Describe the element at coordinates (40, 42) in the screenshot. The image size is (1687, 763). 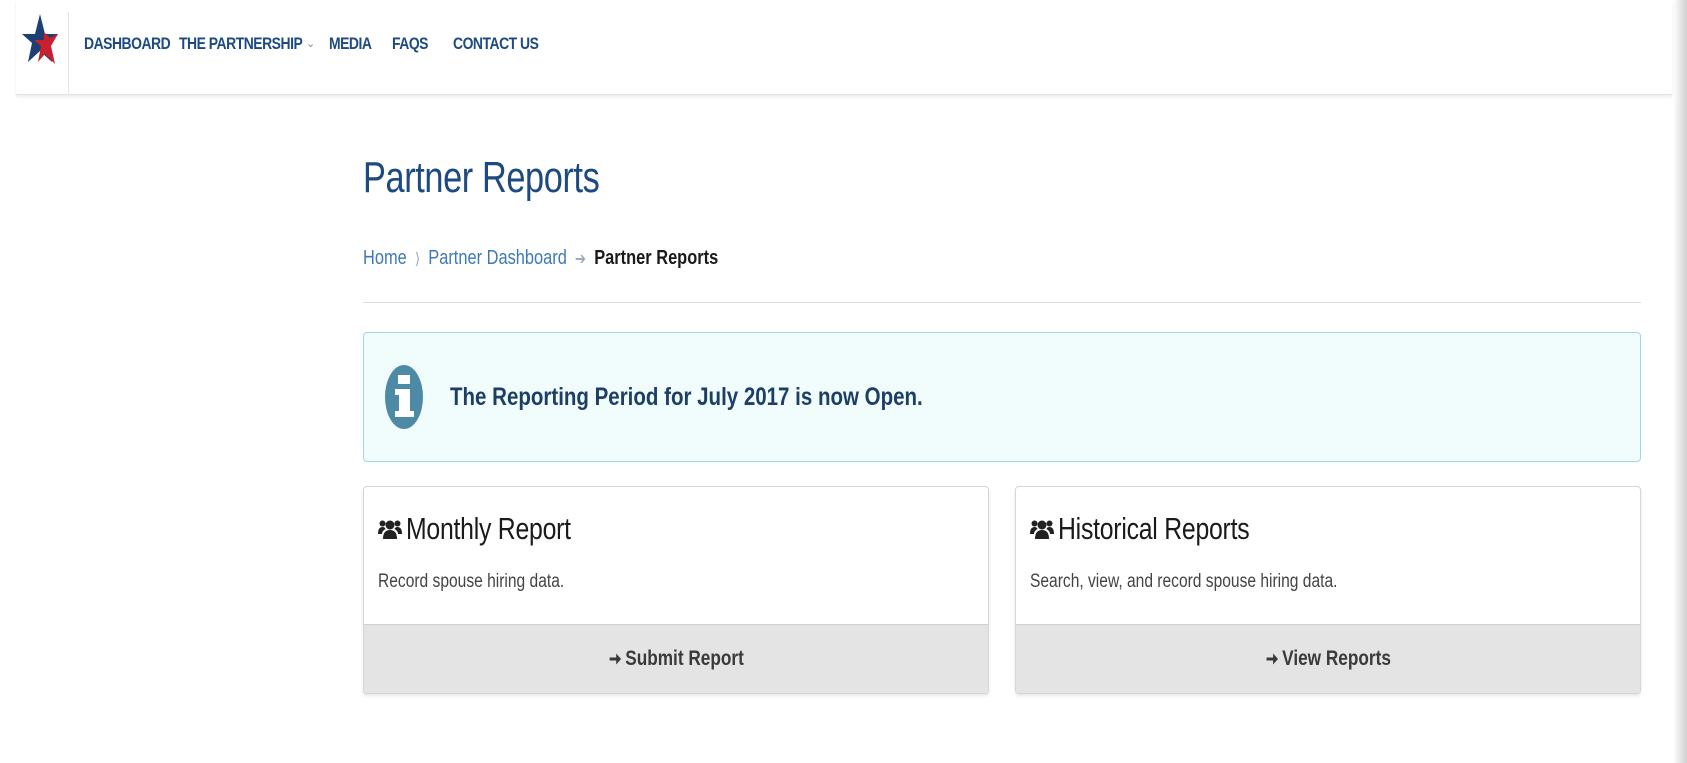
I see `star-logo-icon` at that location.